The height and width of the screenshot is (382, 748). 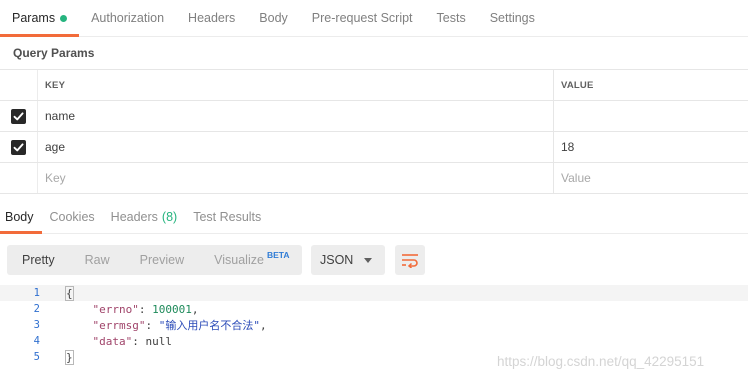 What do you see at coordinates (209, 325) in the screenshot?
I see `json-value: "输入用户名不合法"` at bounding box center [209, 325].